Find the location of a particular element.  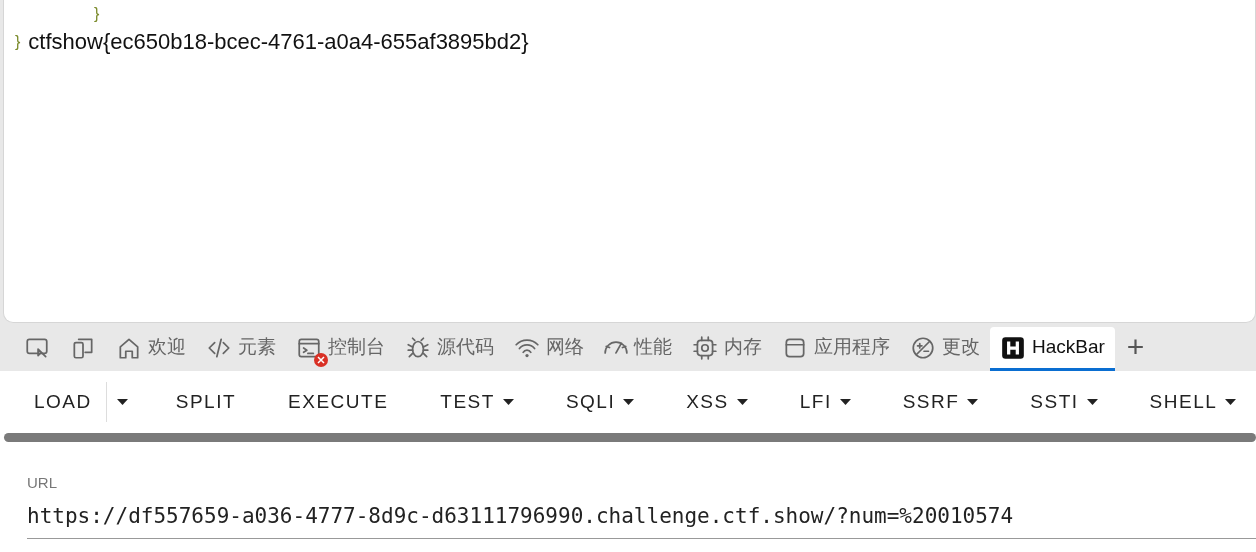

devtools-tab: 元素 is located at coordinates (241, 349).